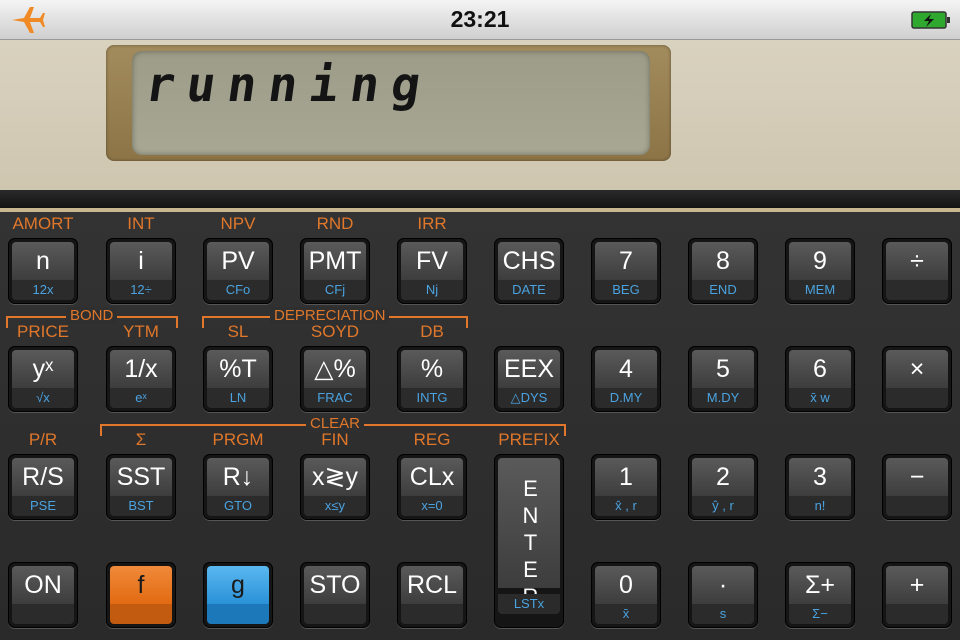  I want to click on key-rcl: RCL, so click(432, 595).